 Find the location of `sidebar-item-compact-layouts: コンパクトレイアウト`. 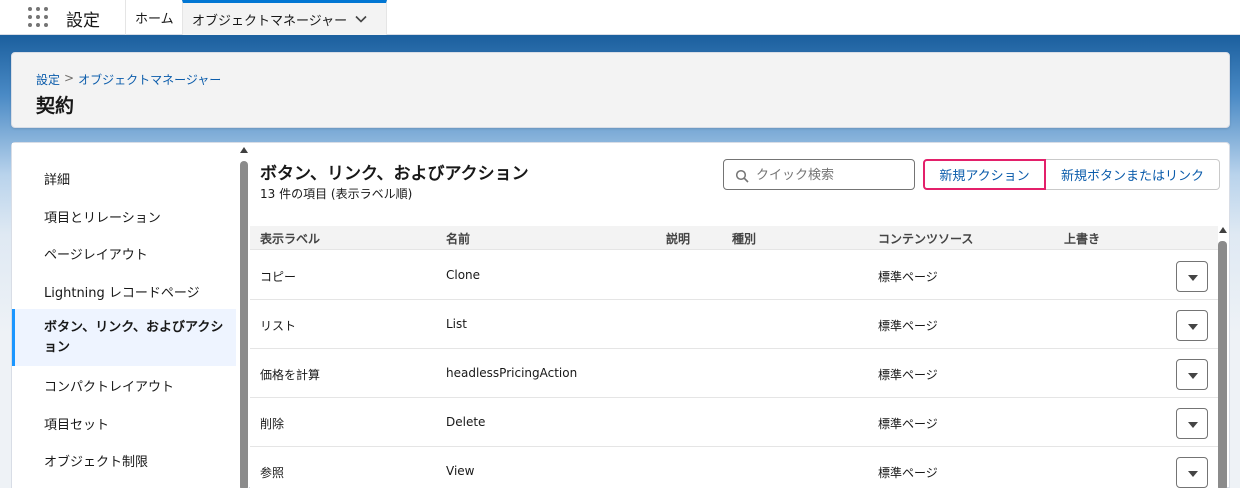

sidebar-item-compact-layouts: コンパクトレイアウト is located at coordinates (124, 385).